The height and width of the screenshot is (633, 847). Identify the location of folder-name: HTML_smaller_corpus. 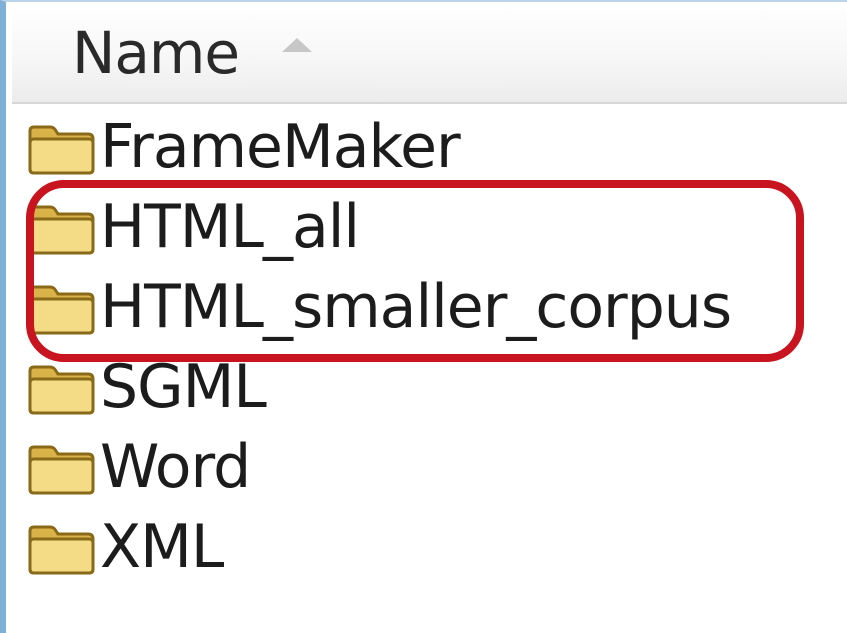
(416, 307).